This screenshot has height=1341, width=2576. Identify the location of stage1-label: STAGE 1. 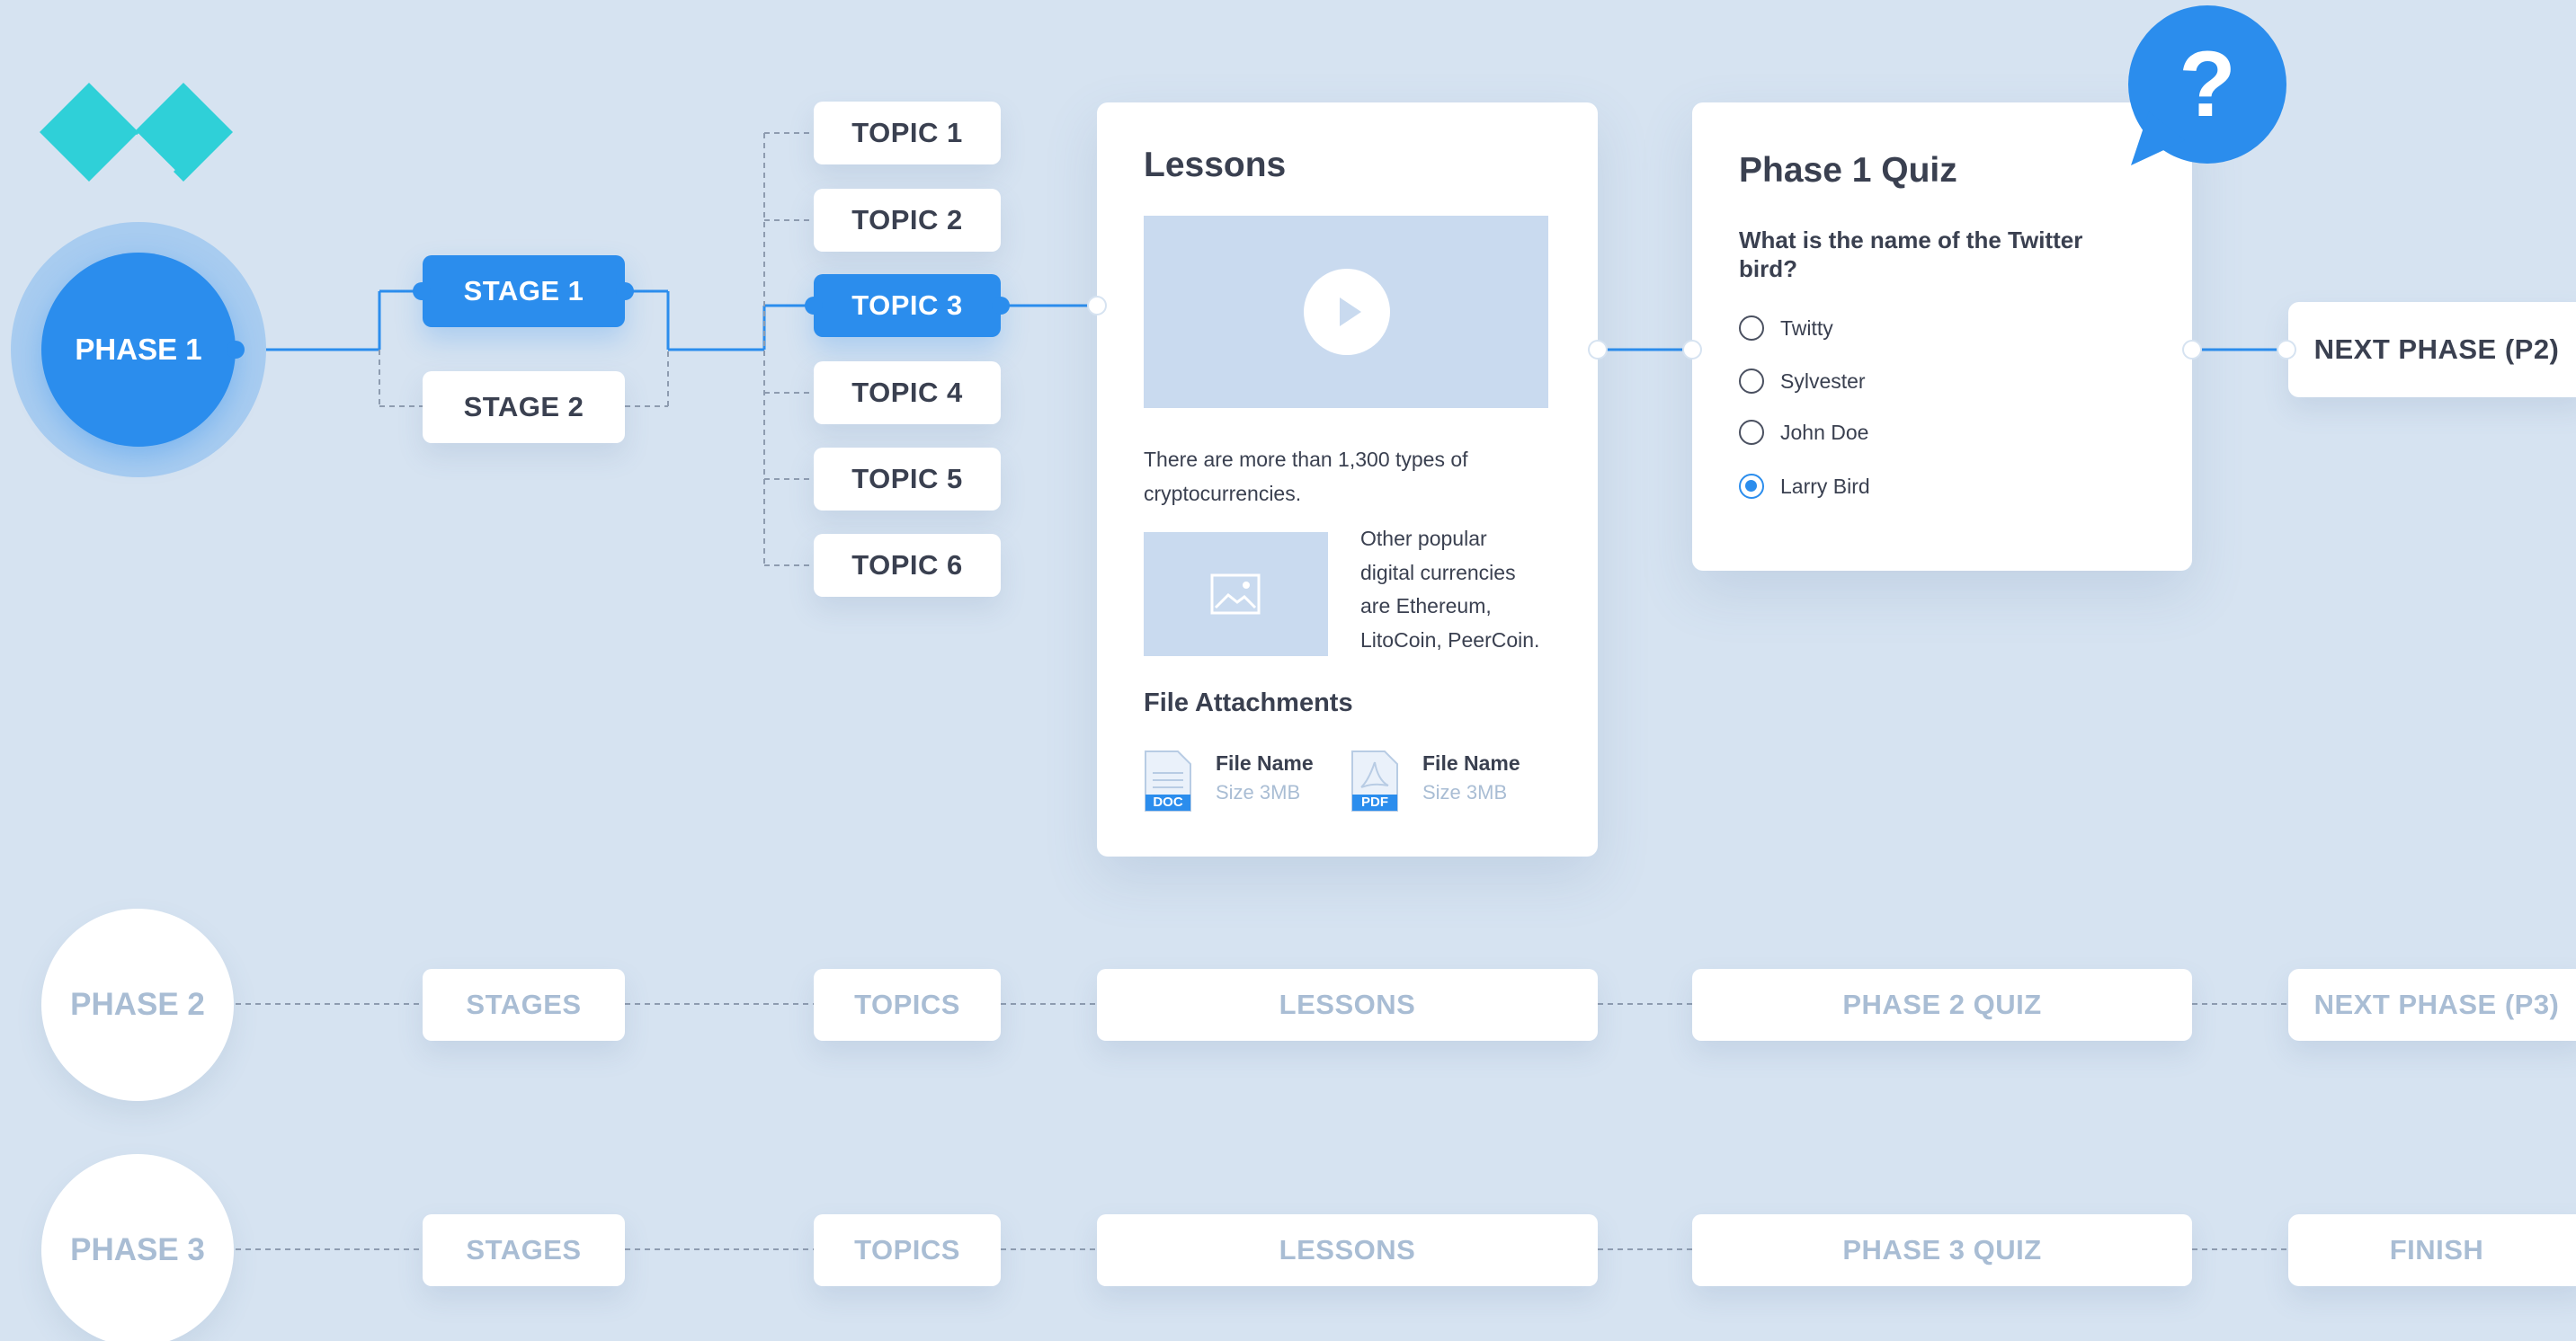
(523, 290).